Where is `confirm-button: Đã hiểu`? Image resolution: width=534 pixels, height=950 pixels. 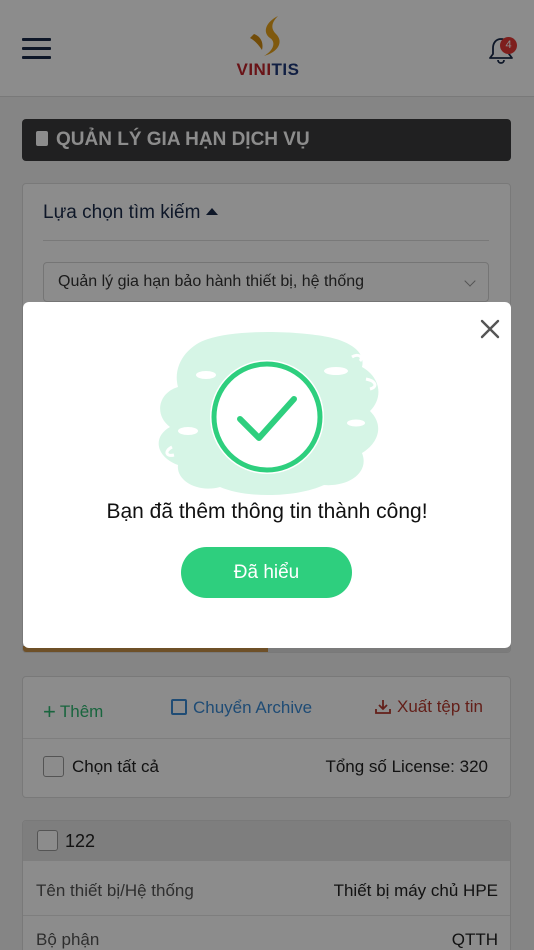
confirm-button: Đã hiểu is located at coordinates (266, 572).